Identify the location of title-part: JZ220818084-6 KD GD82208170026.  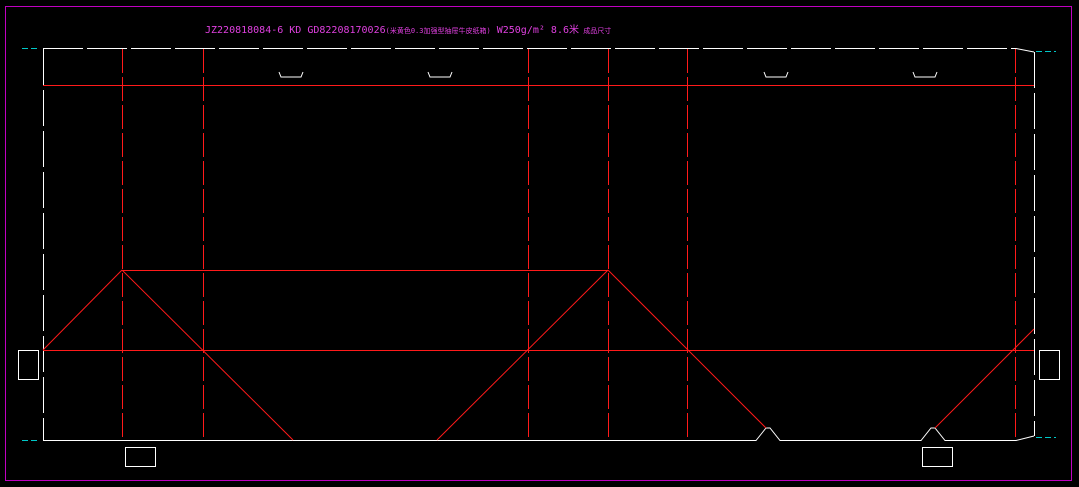
(295, 30).